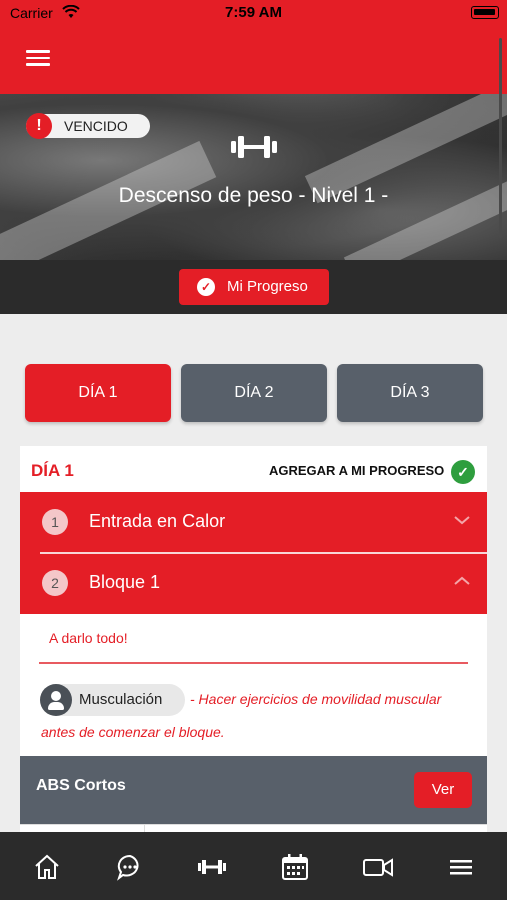 The image size is (507, 900). Describe the element at coordinates (410, 393) in the screenshot. I see `tab-day-3: DÍA 3` at that location.